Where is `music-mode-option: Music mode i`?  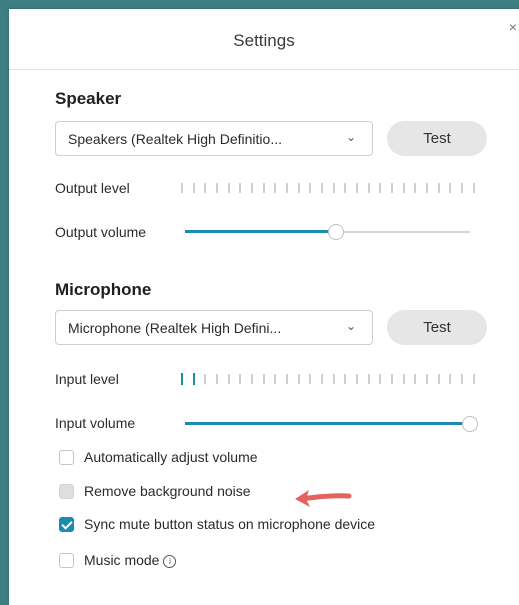 music-mode-option: Music mode i is located at coordinates (118, 560).